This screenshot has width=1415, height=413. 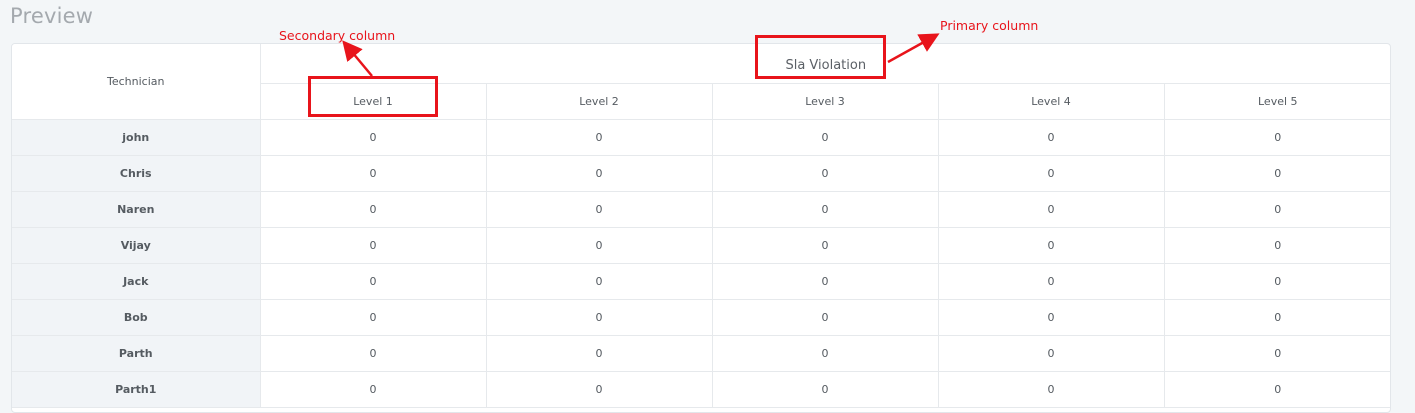 I want to click on table-row: Vijay 0 0 0 0 0, so click(x=701, y=245).